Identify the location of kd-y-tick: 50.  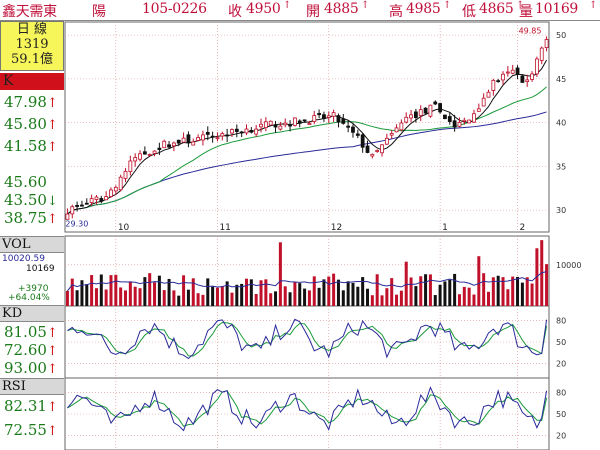
(561, 342).